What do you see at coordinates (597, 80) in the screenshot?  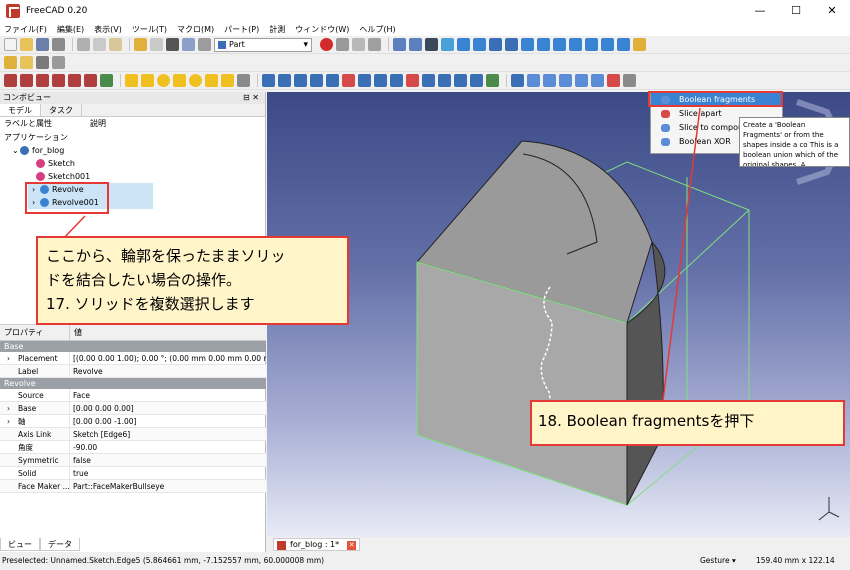 I see `split-tools-icon` at bounding box center [597, 80].